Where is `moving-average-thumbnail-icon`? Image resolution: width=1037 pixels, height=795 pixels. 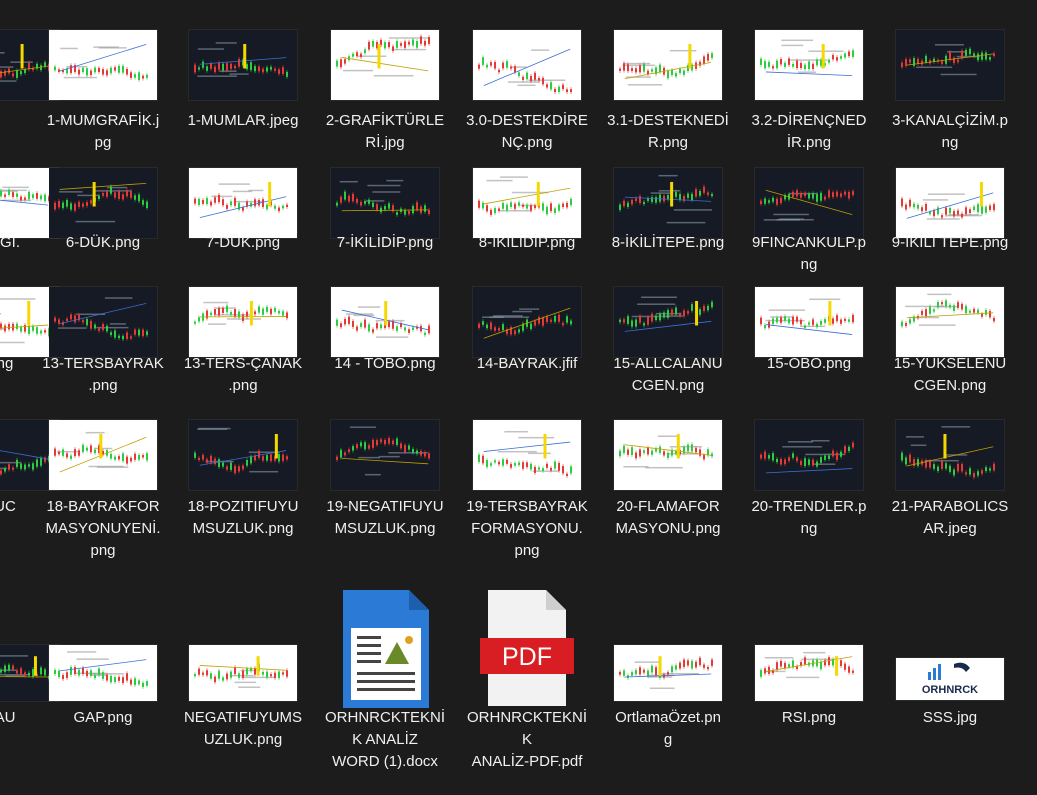 moving-average-thumbnail-icon is located at coordinates (668, 673).